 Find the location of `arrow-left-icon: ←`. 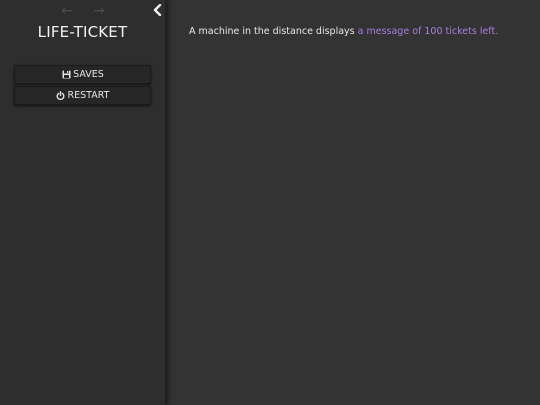

arrow-left-icon: ← is located at coordinates (67, 11).